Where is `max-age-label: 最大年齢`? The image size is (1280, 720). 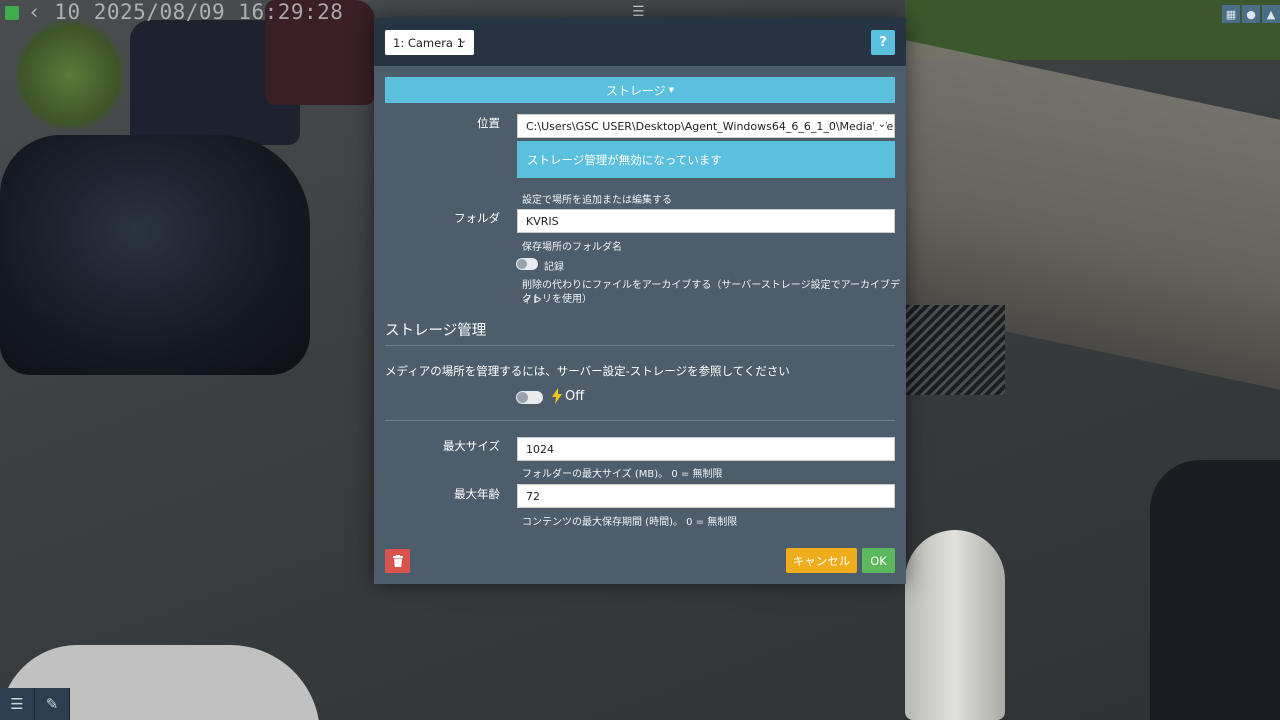 max-age-label: 最大年齢 is located at coordinates (477, 494).